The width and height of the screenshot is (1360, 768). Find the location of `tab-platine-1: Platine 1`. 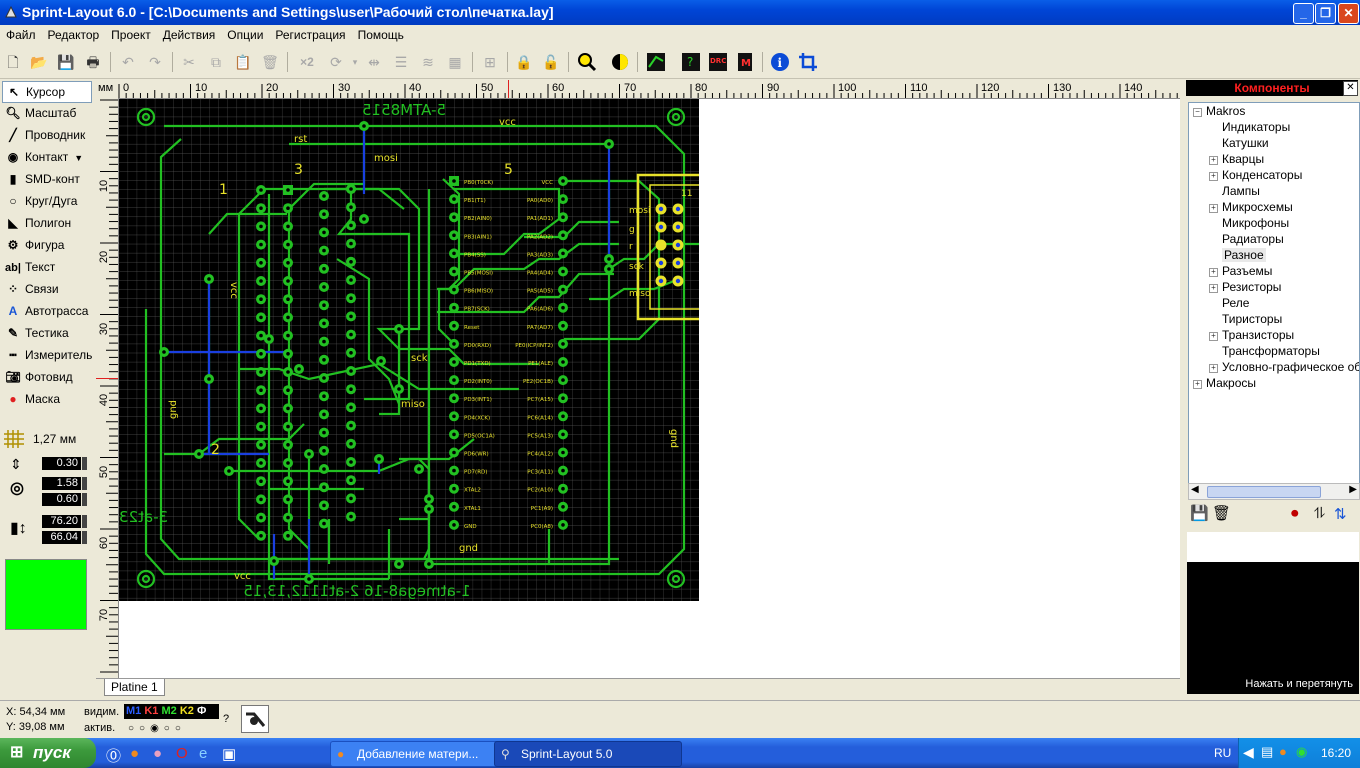

tab-platine-1: Platine 1 is located at coordinates (134, 687).